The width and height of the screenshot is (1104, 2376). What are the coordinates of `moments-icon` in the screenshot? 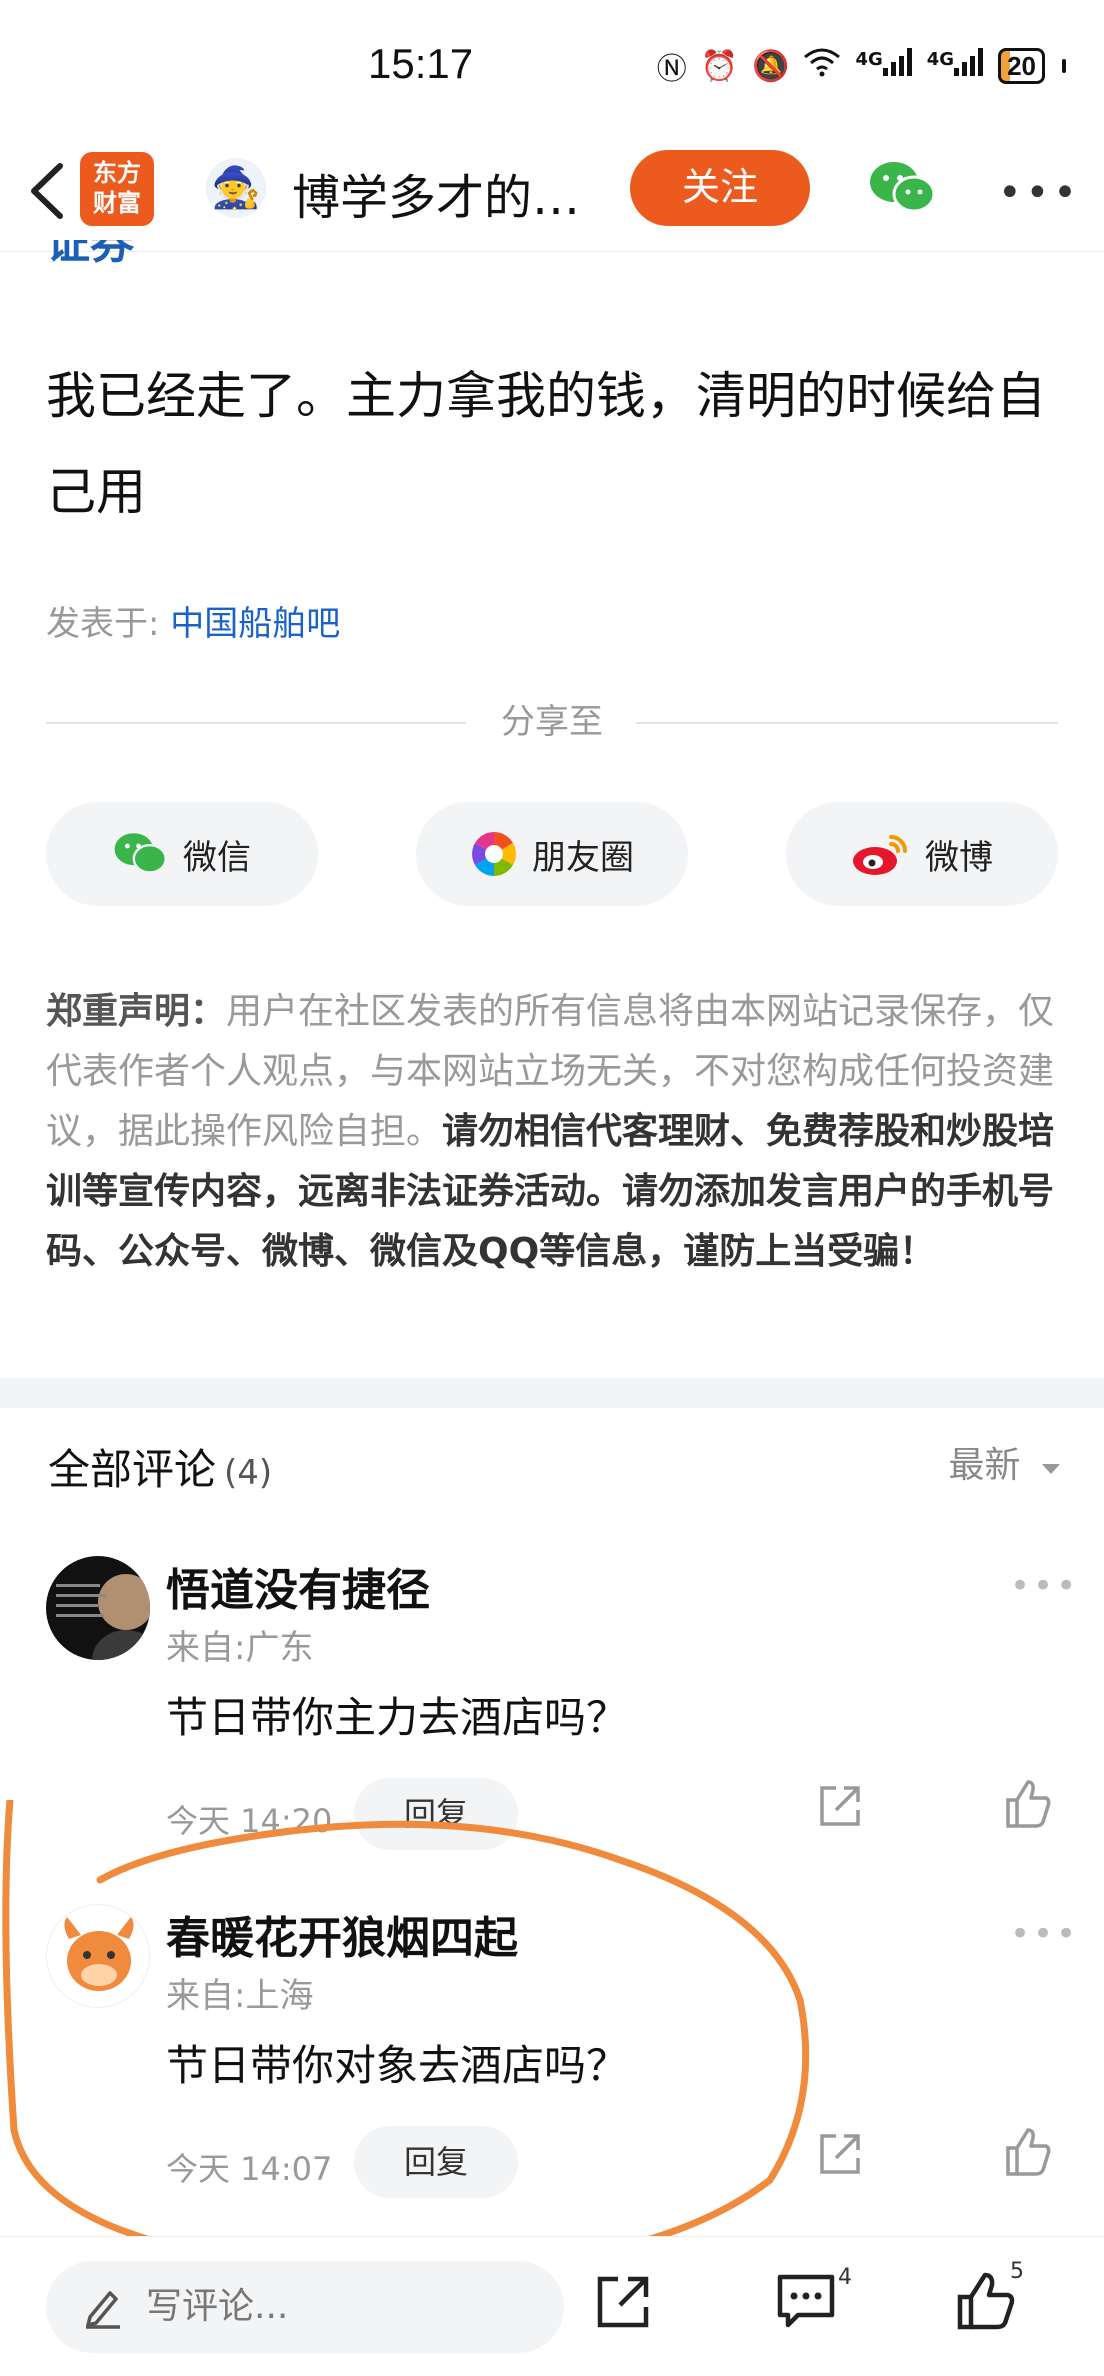 It's located at (494, 854).